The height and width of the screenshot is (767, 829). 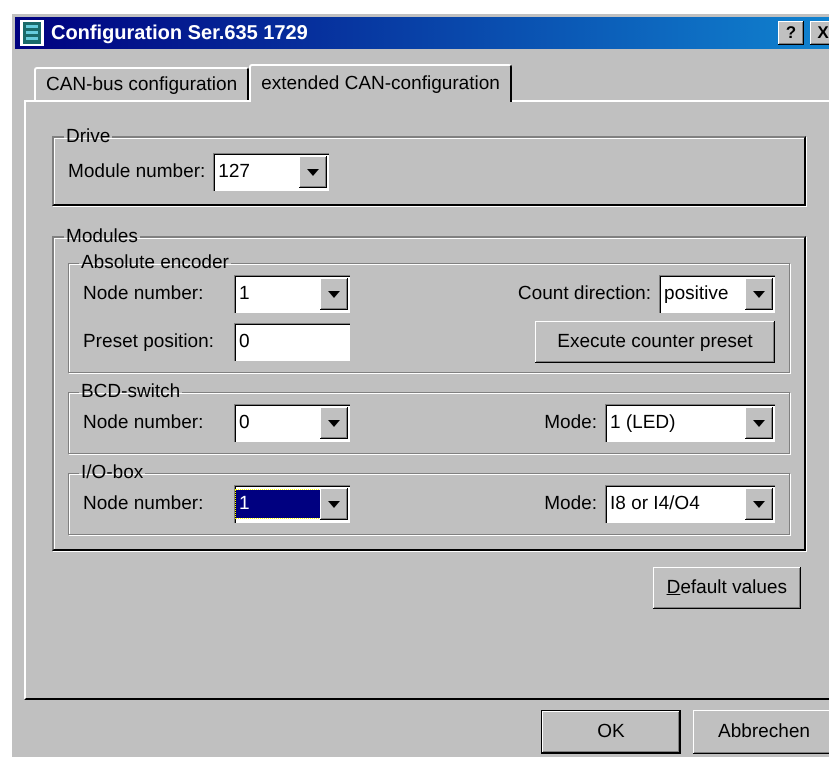 I want to click on dialog-button: Abbrechen, so click(x=761, y=732).